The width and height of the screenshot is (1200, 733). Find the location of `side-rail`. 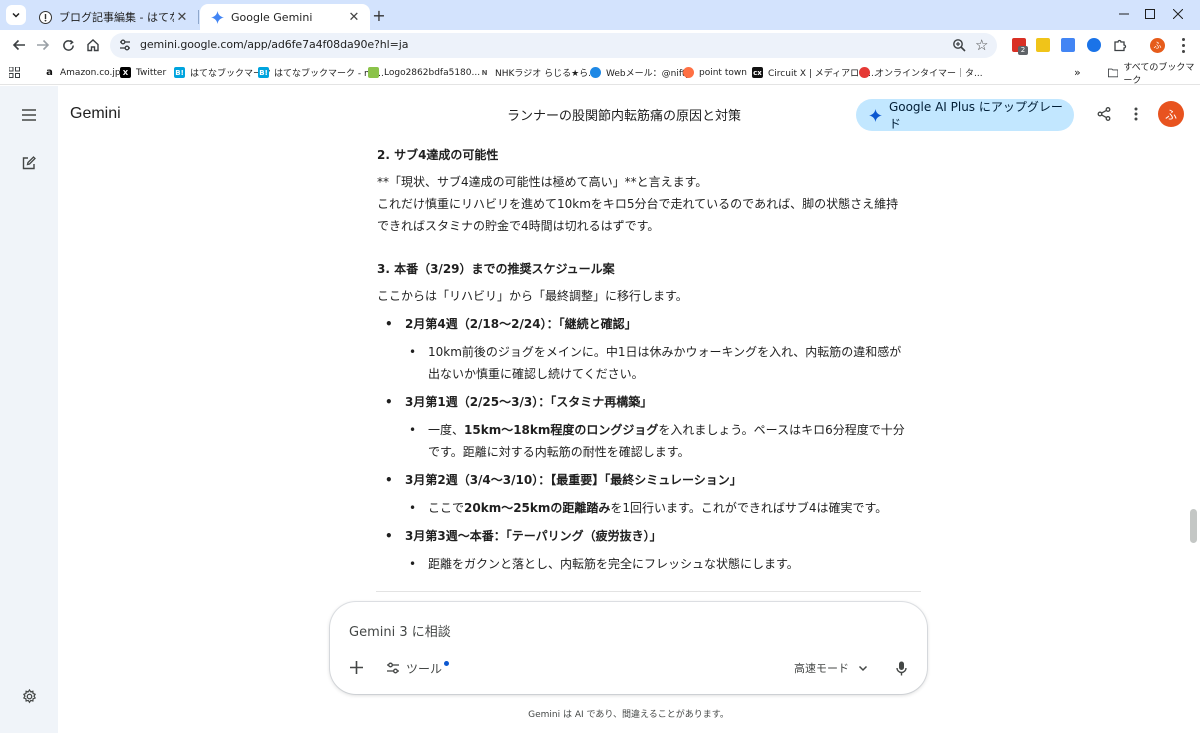

side-rail is located at coordinates (29, 409).